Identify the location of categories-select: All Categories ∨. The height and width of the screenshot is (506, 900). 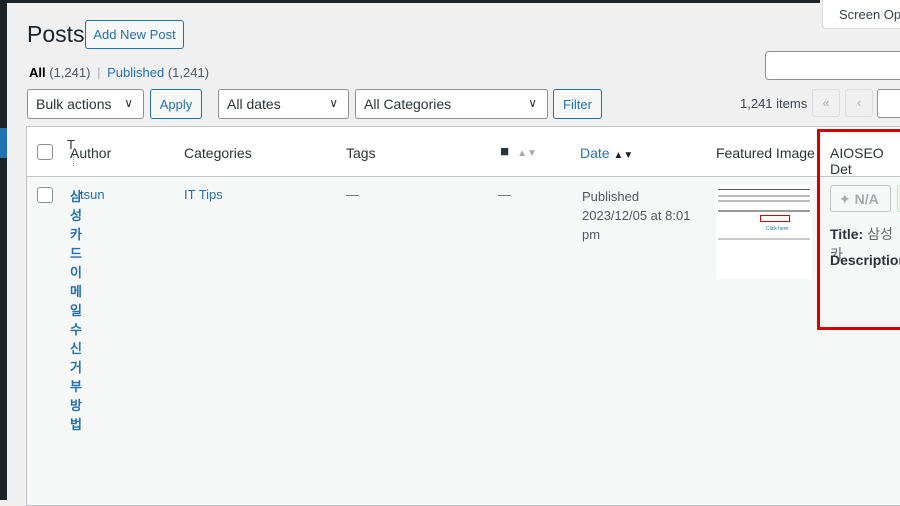
(451, 104).